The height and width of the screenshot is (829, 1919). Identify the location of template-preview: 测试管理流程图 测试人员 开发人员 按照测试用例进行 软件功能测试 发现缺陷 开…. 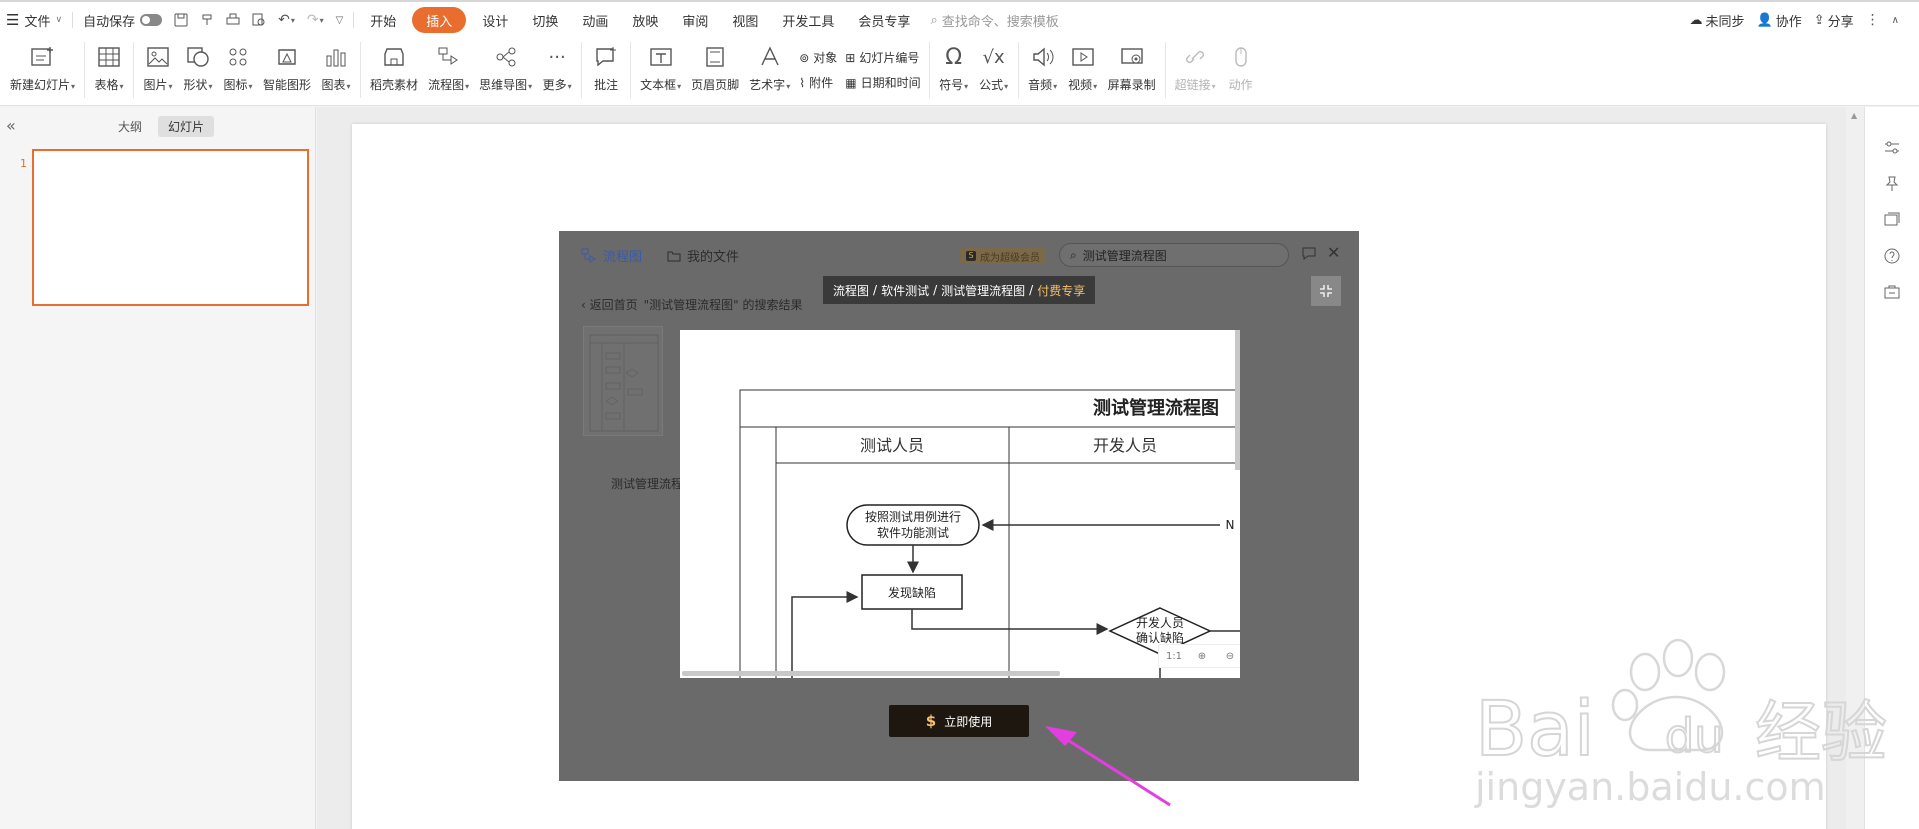
(960, 504).